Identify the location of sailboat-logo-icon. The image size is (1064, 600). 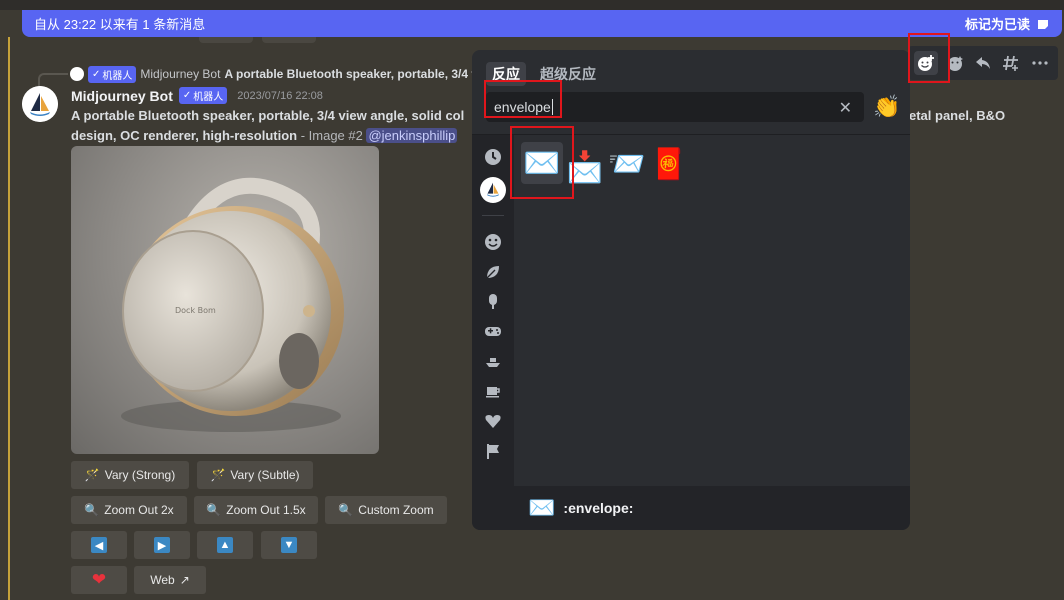
(40, 104).